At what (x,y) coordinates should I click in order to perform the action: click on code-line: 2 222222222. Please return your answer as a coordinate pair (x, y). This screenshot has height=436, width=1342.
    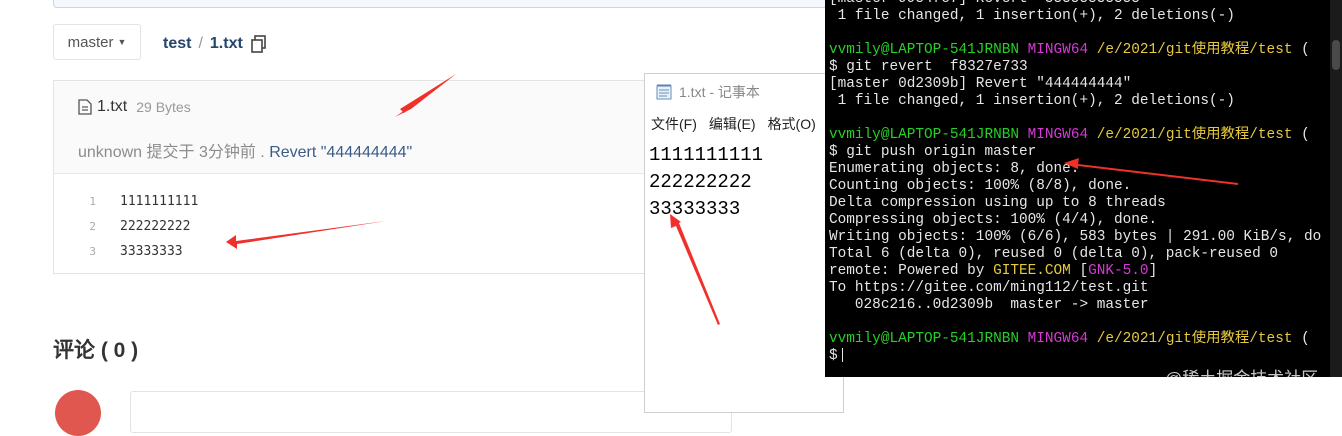
    Looking at the image, I should click on (373, 226).